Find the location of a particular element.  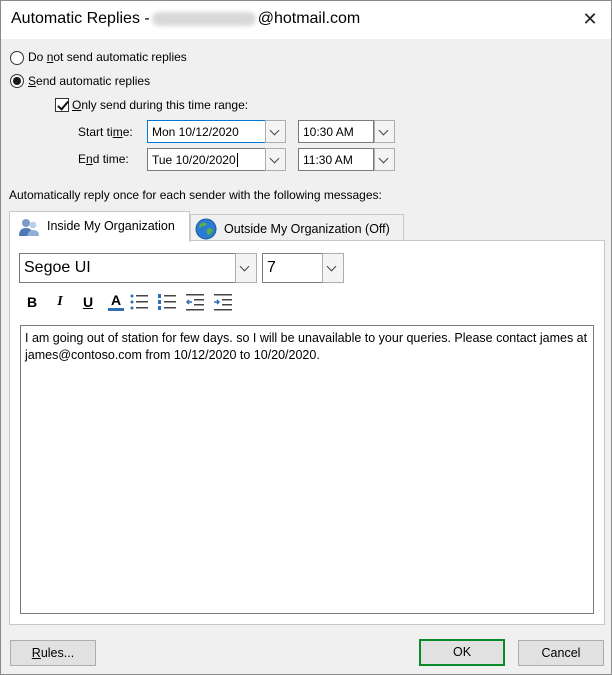

title-prefix: Automatic Replies - is located at coordinates (80, 18).